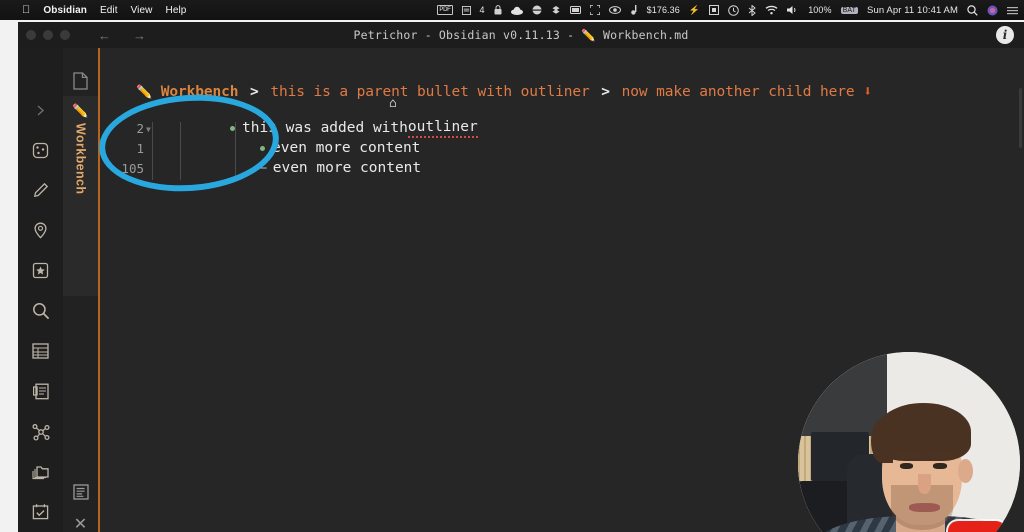 The height and width of the screenshot is (532, 1024). Describe the element at coordinates (40, 512) in the screenshot. I see `calendar-check-icon` at that location.